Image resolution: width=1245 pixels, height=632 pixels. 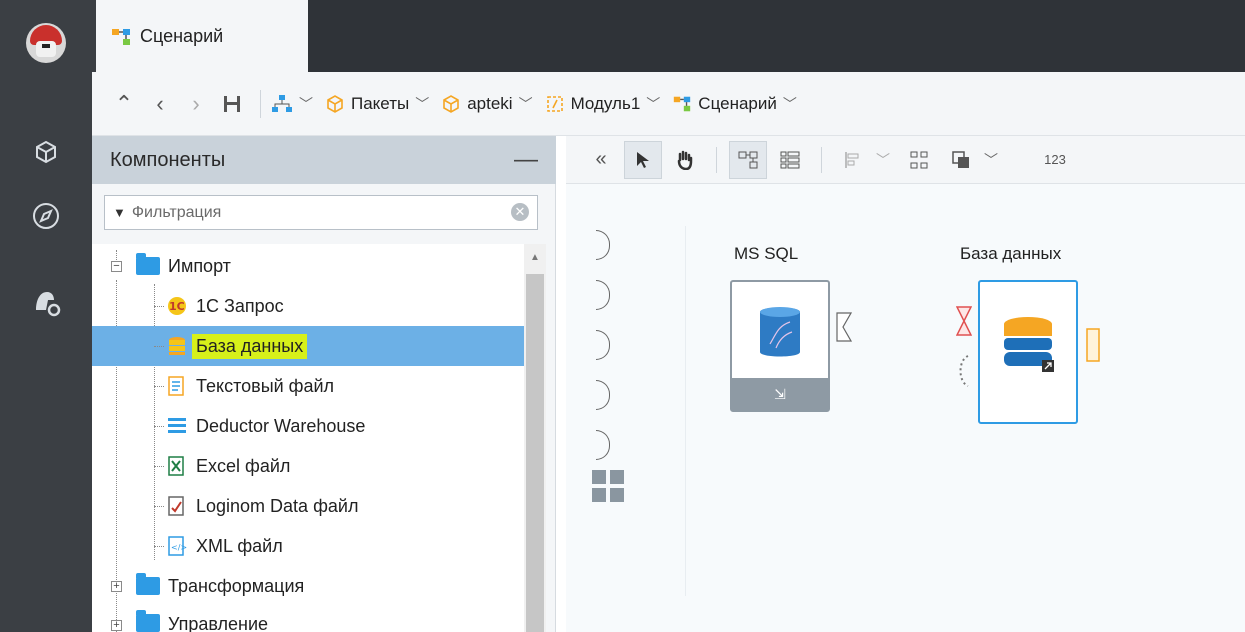 I want to click on numbering-button: 123, so click(x=1055, y=160).